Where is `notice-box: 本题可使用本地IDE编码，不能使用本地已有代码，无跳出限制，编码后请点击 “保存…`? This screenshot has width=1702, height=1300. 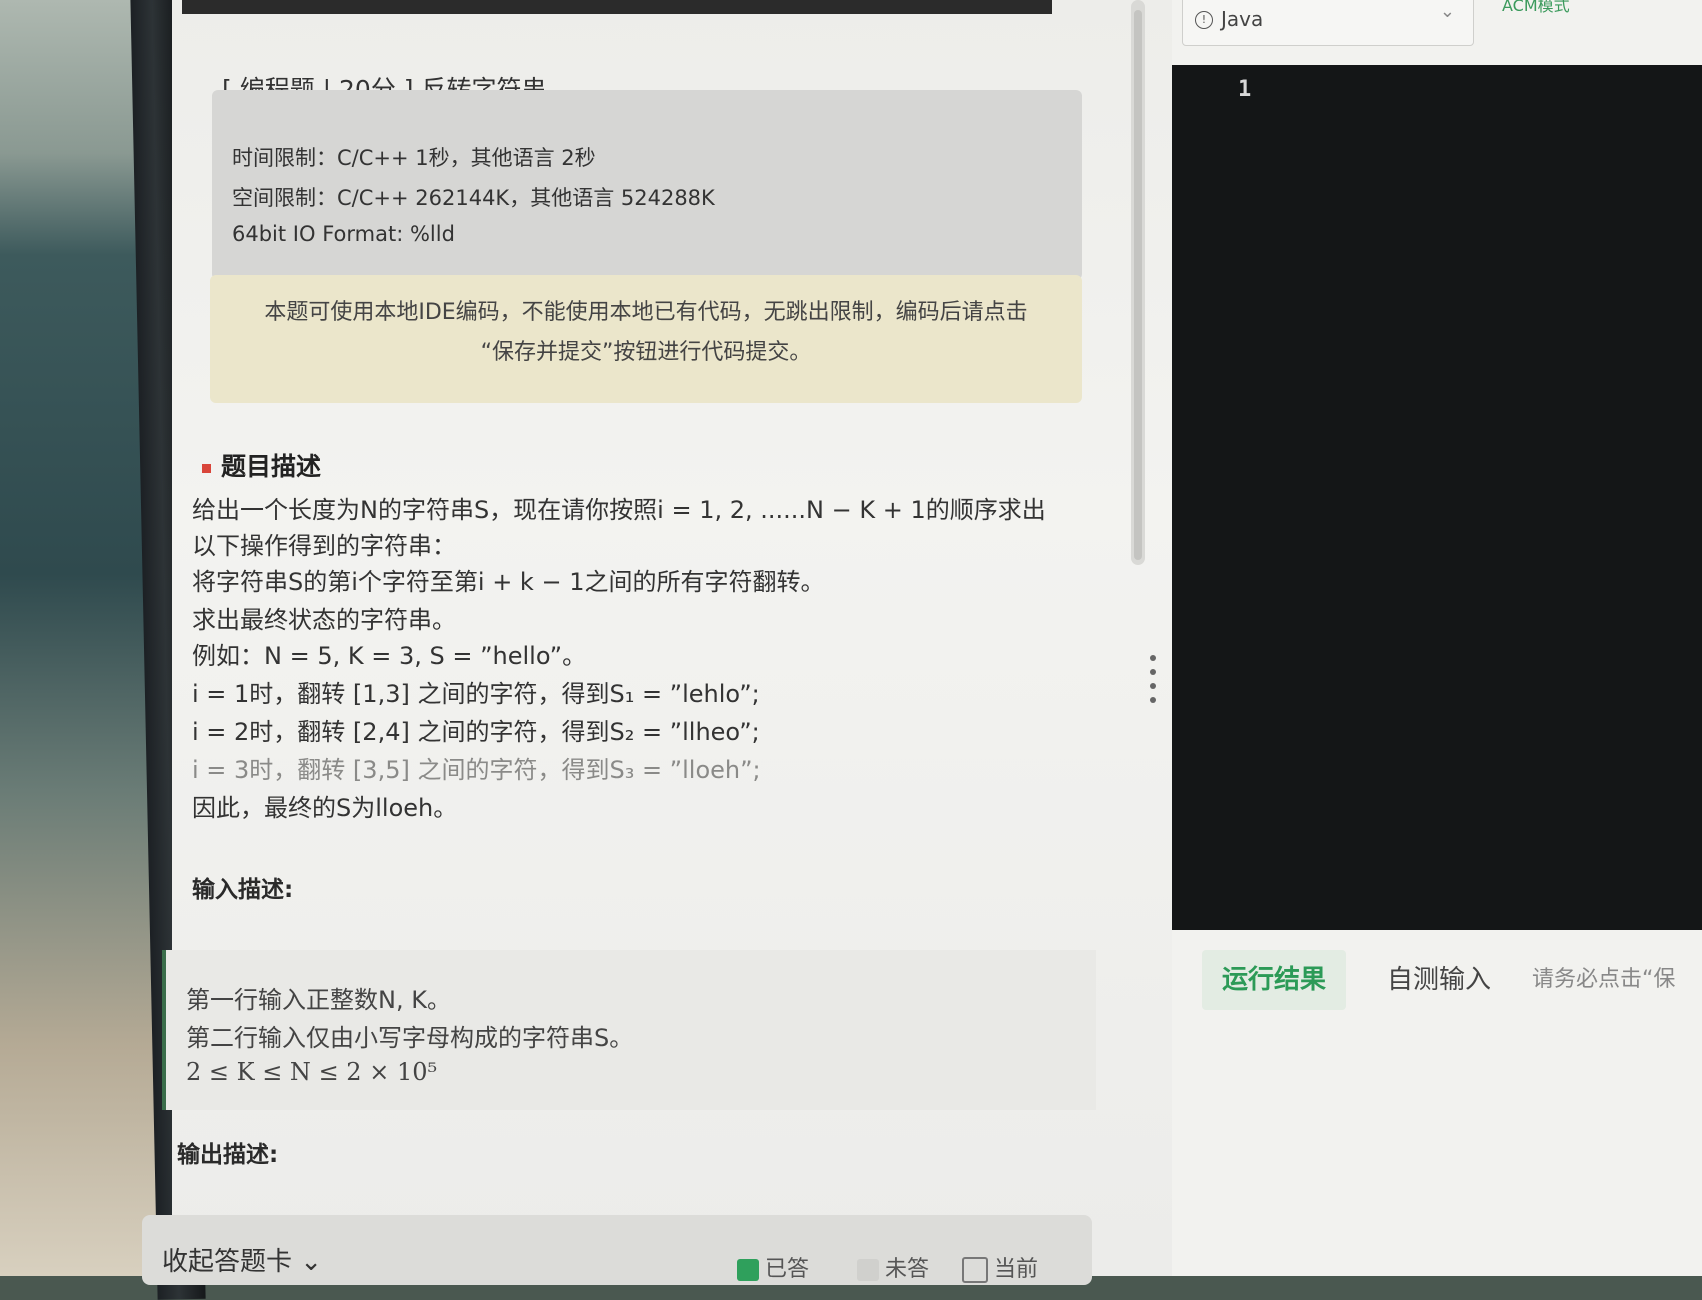
notice-box: 本题可使用本地IDE编码，不能使用本地已有代码，无跳出限制，编码后请点击 “保存… is located at coordinates (646, 339).